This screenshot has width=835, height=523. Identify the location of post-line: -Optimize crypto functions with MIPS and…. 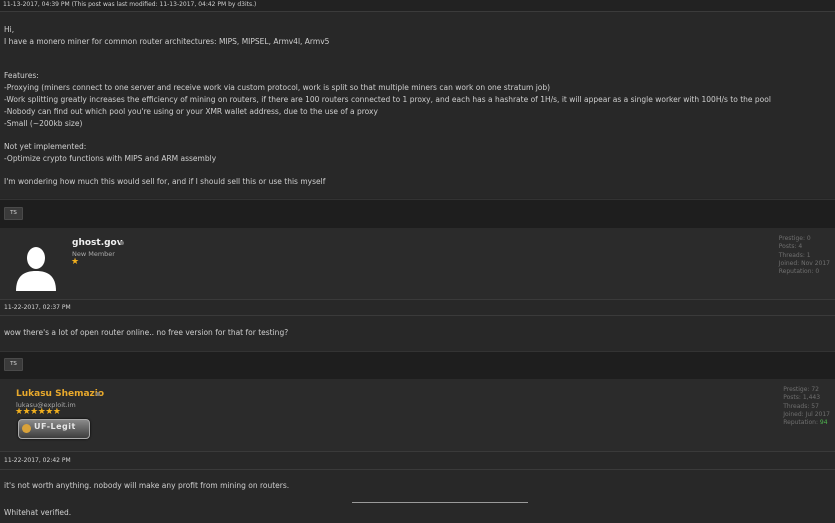
(110, 158).